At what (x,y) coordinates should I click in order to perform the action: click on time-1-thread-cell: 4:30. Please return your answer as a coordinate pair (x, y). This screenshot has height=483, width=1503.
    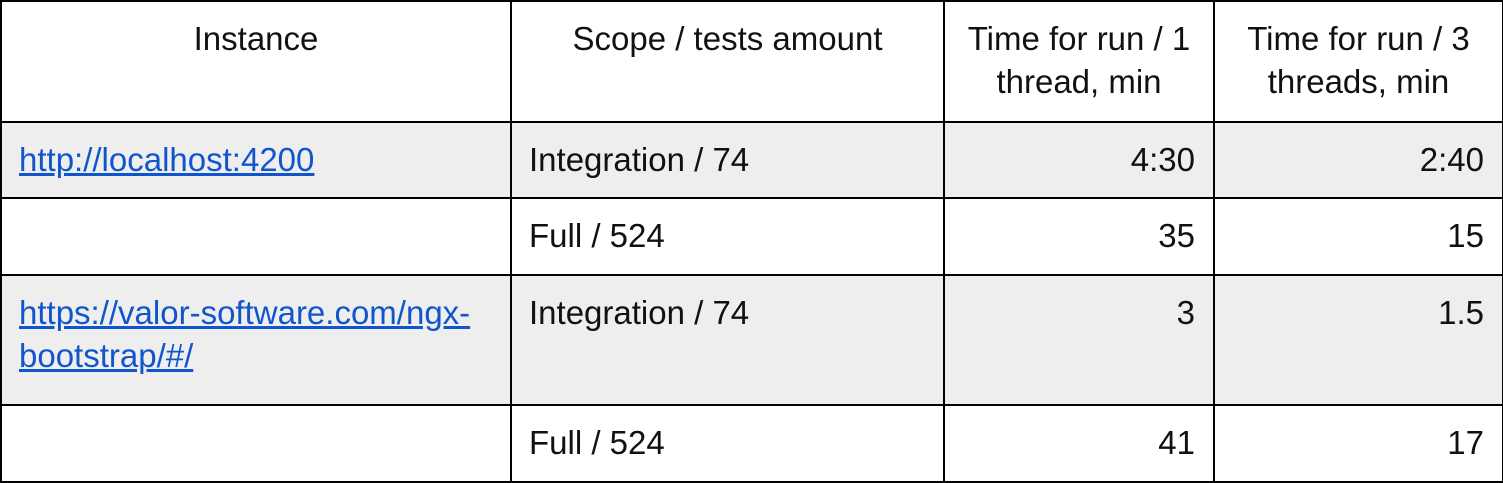
    Looking at the image, I should click on (1079, 160).